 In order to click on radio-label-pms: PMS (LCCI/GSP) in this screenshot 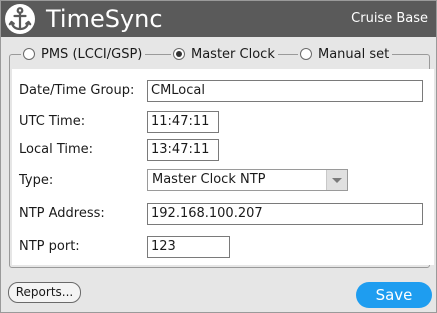, I will do `click(92, 54)`.